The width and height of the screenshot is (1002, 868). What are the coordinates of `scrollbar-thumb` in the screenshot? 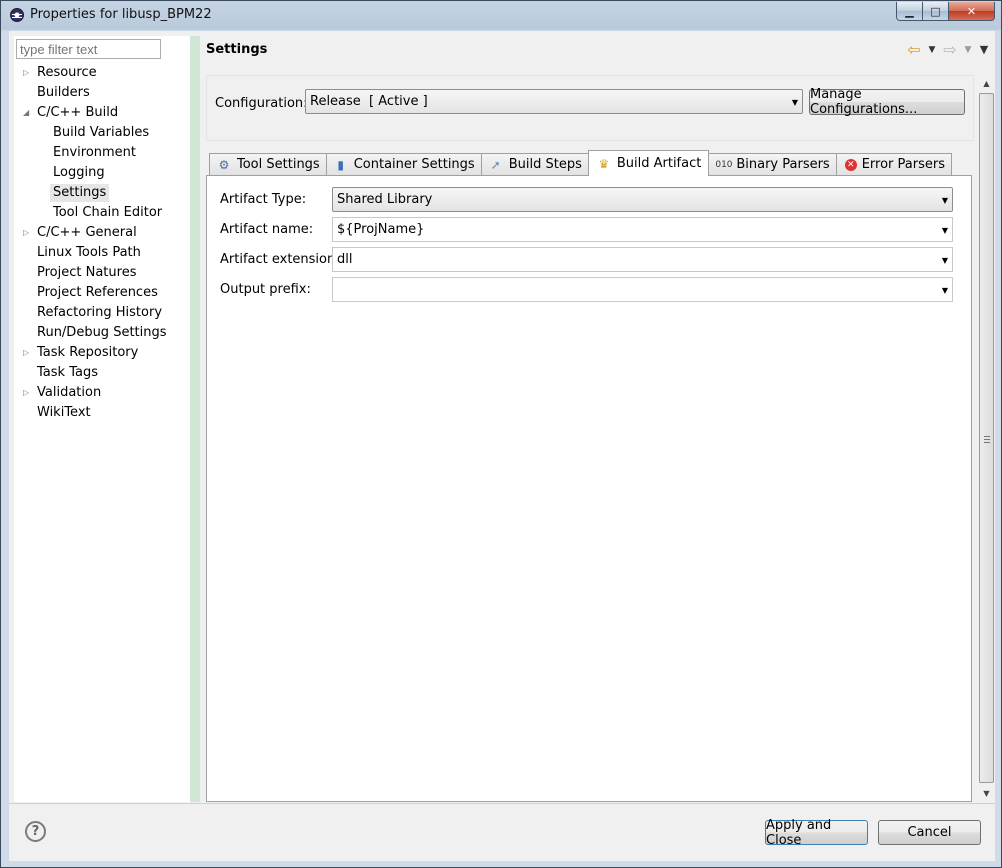 It's located at (986, 438).